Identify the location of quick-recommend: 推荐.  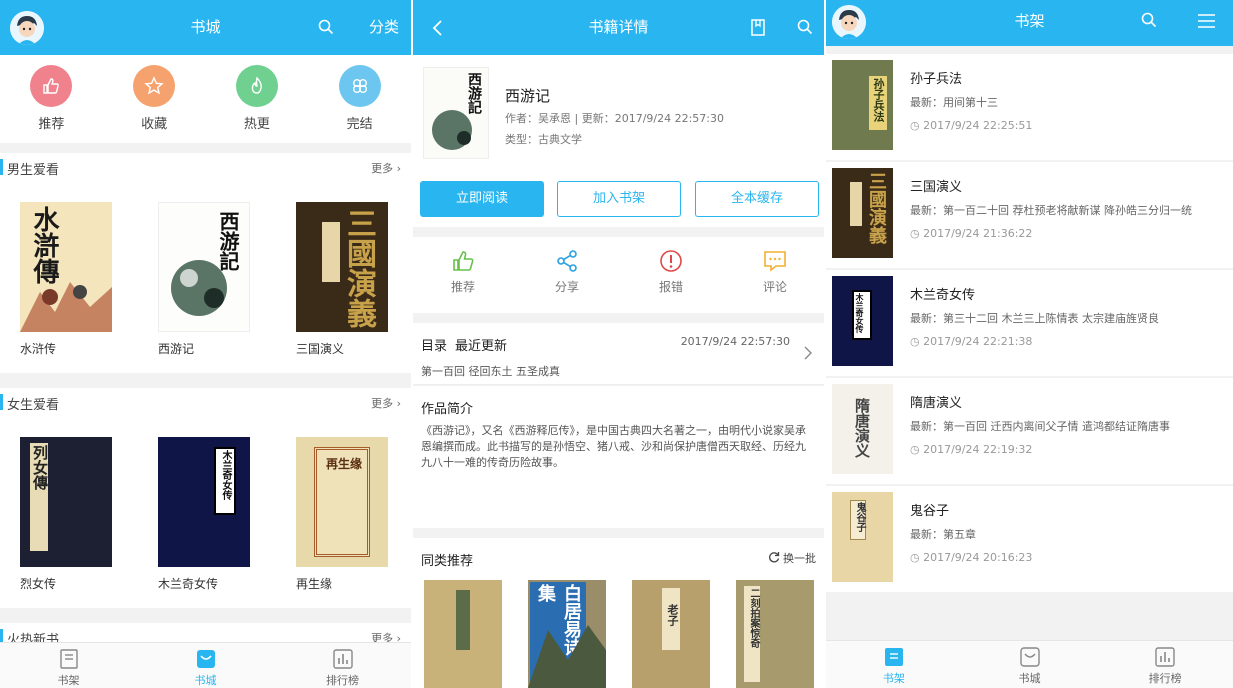
(51, 98).